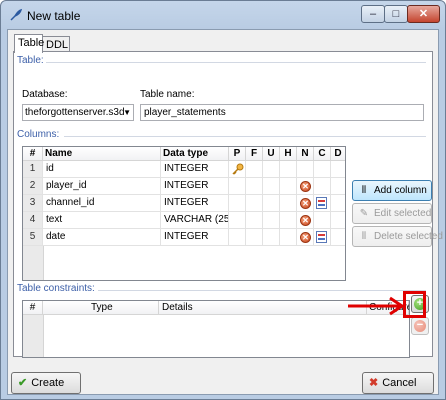 This screenshot has width=446, height=400. What do you see at coordinates (223, 15) in the screenshot?
I see `title-bar: New table – □ ✕` at bounding box center [223, 15].